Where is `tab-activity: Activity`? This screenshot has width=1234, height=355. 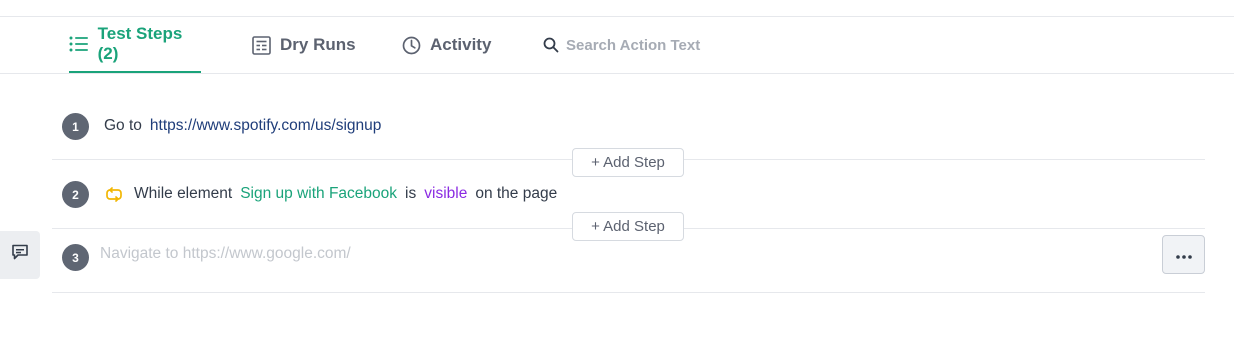
tab-activity: Activity is located at coordinates (445, 45).